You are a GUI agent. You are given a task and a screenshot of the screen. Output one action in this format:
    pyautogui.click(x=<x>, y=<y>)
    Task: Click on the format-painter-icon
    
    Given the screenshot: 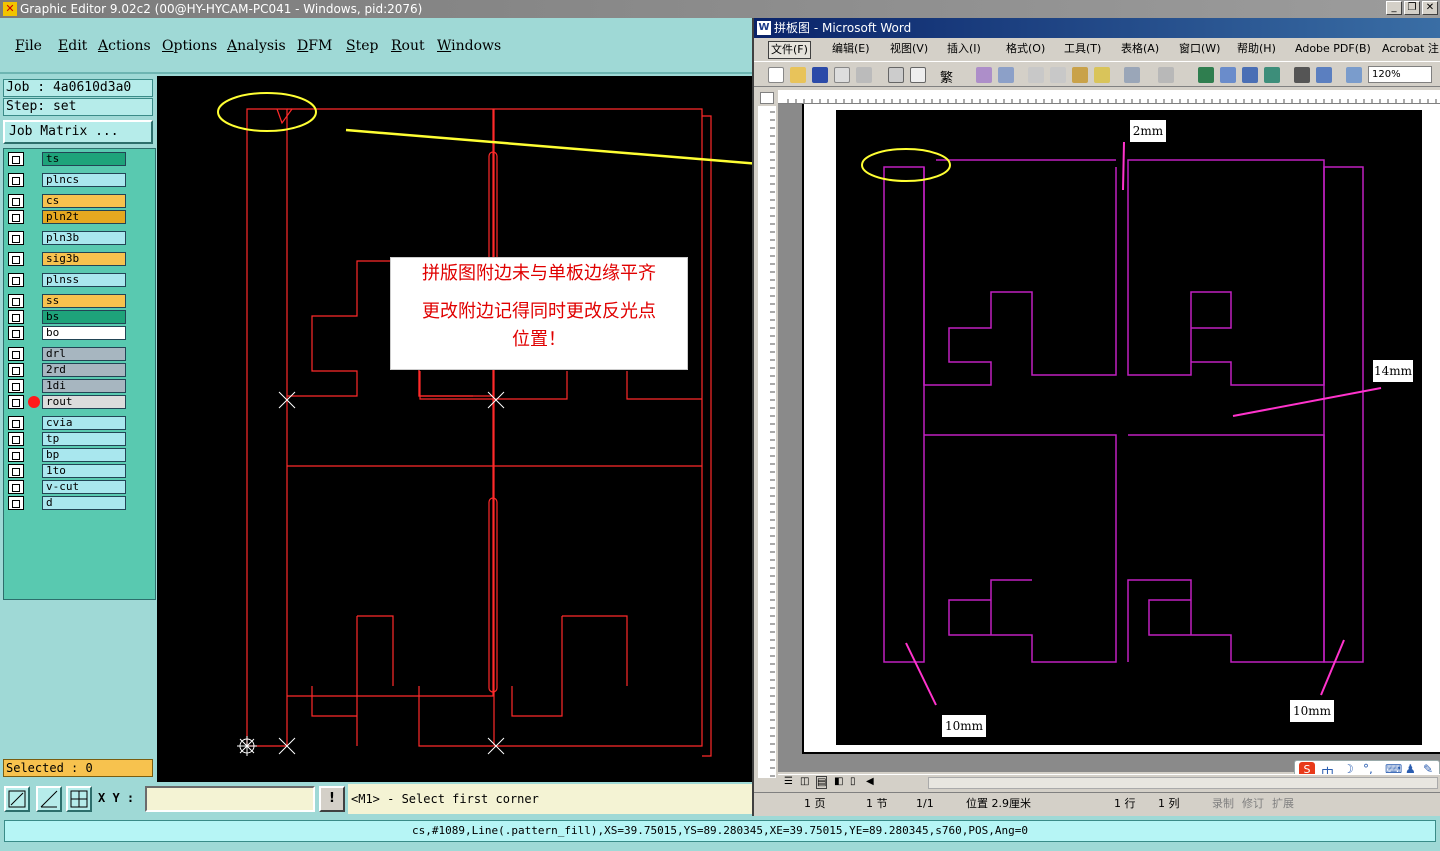 What is the action you would take?
    pyautogui.click(x=1102, y=75)
    